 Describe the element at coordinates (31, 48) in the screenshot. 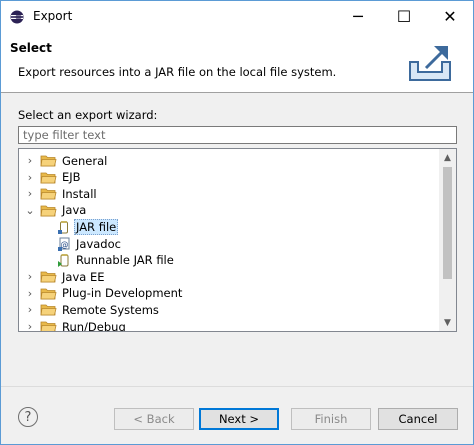

I see `page-title: Select` at that location.